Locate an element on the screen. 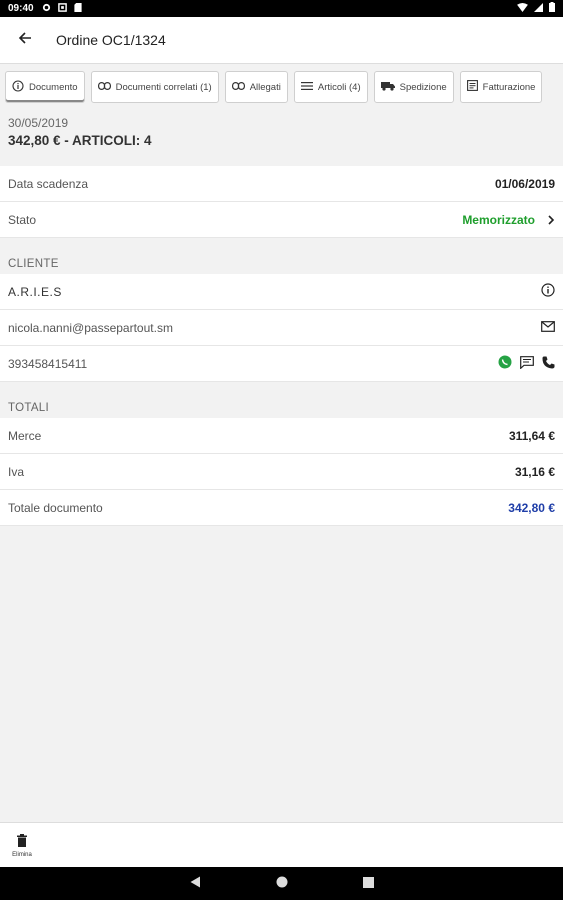 The image size is (563, 900). state-value: Memorizzato is located at coordinates (498, 219).